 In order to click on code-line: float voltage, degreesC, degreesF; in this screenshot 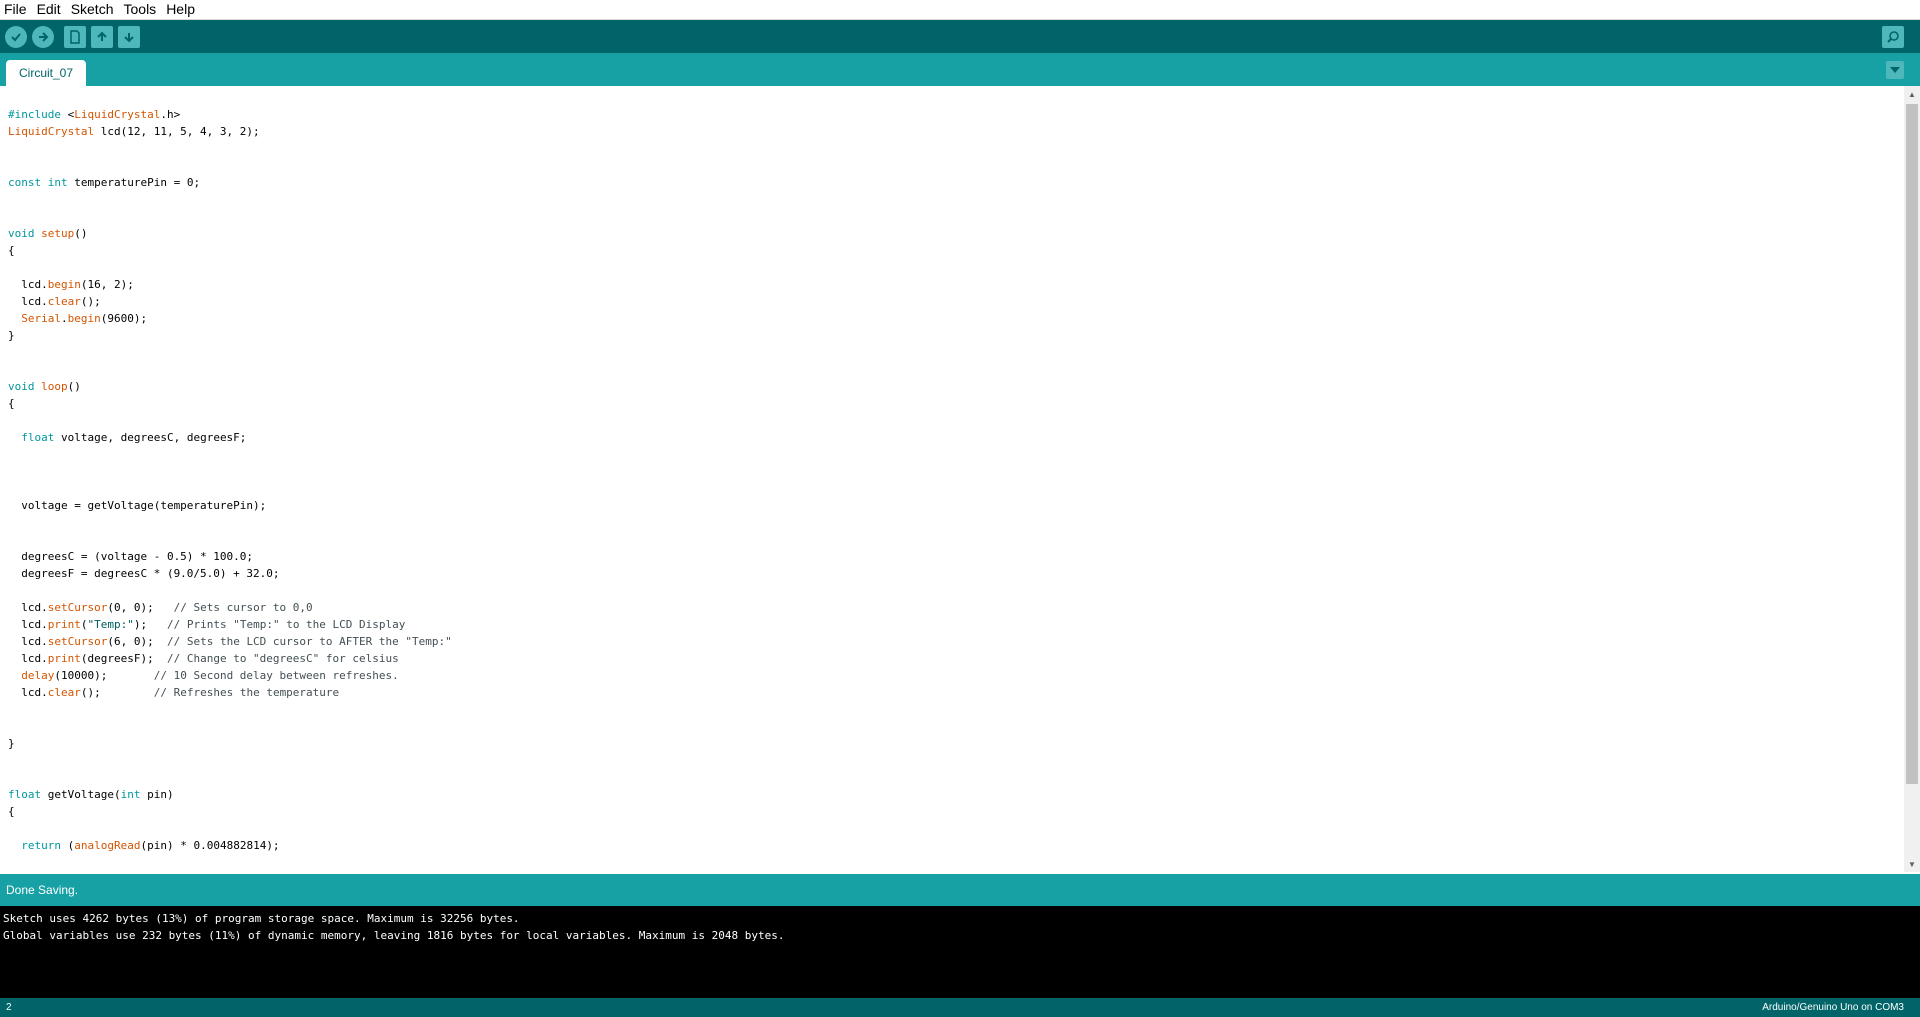, I will do `click(230, 437)`.